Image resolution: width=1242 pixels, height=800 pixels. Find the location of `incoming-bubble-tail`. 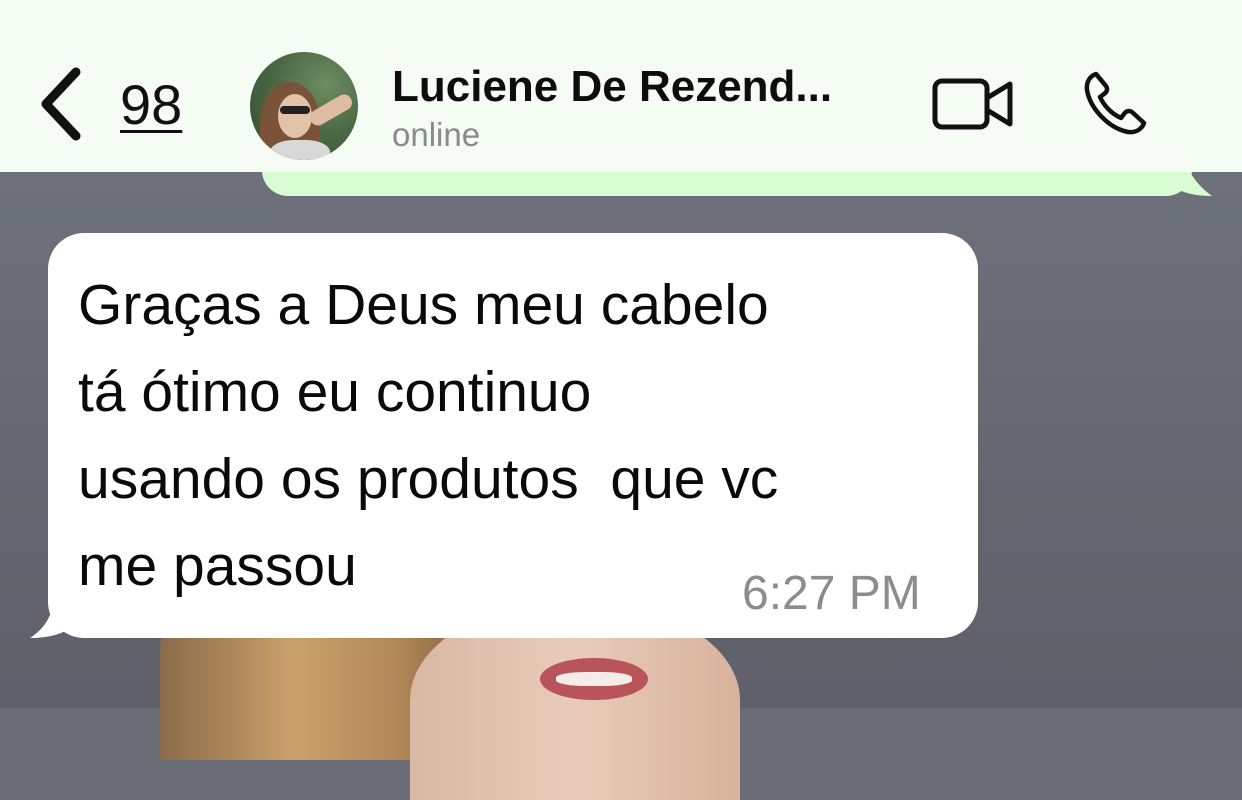

incoming-bubble-tail is located at coordinates (53, 618).